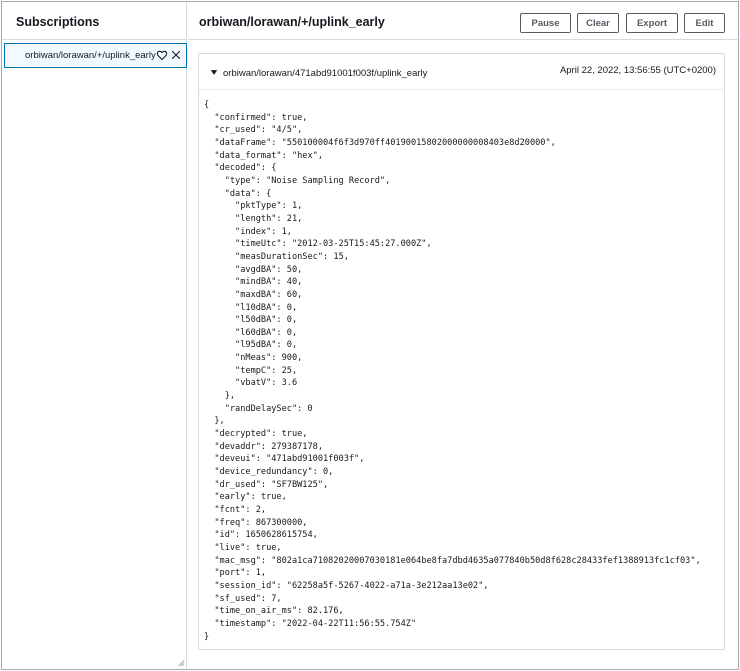  What do you see at coordinates (292, 22) in the screenshot?
I see `topic-title: orbiwan/lorawan/+/uplink_early` at bounding box center [292, 22].